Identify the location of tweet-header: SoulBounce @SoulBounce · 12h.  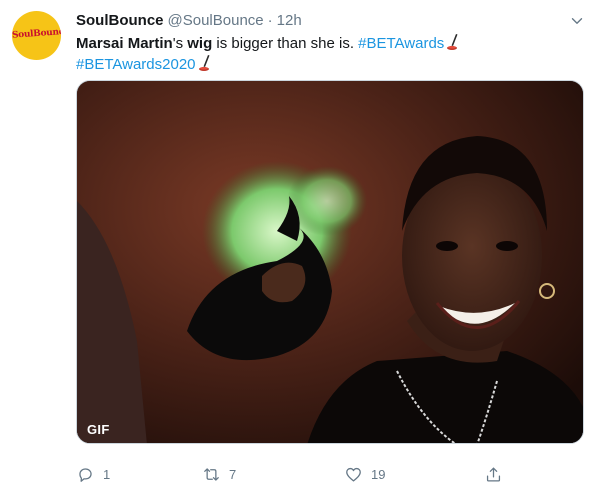
(189, 21).